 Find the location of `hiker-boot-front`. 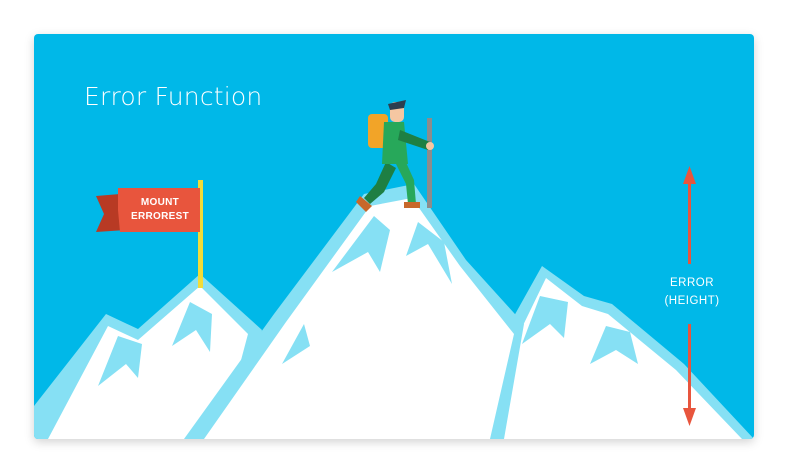

hiker-boot-front is located at coordinates (412, 205).